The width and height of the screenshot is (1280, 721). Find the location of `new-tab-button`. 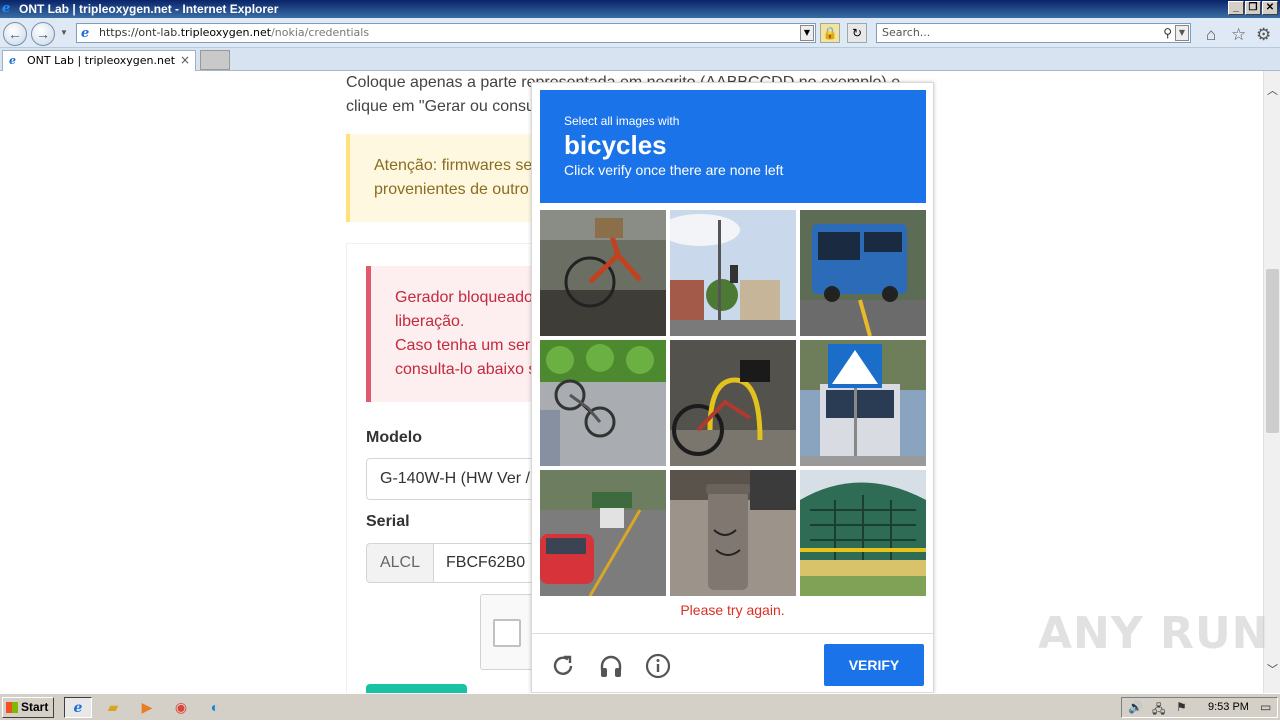

new-tab-button is located at coordinates (215, 60).